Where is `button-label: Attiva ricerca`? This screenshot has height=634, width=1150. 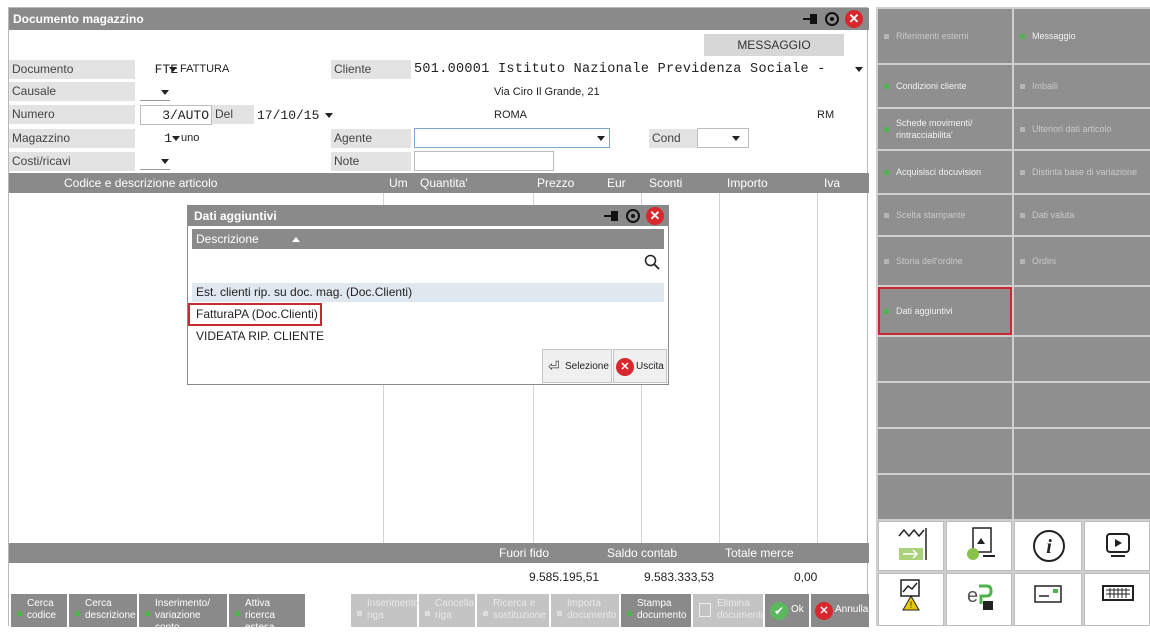
button-label: Attiva ricerca is located at coordinates (260, 609).